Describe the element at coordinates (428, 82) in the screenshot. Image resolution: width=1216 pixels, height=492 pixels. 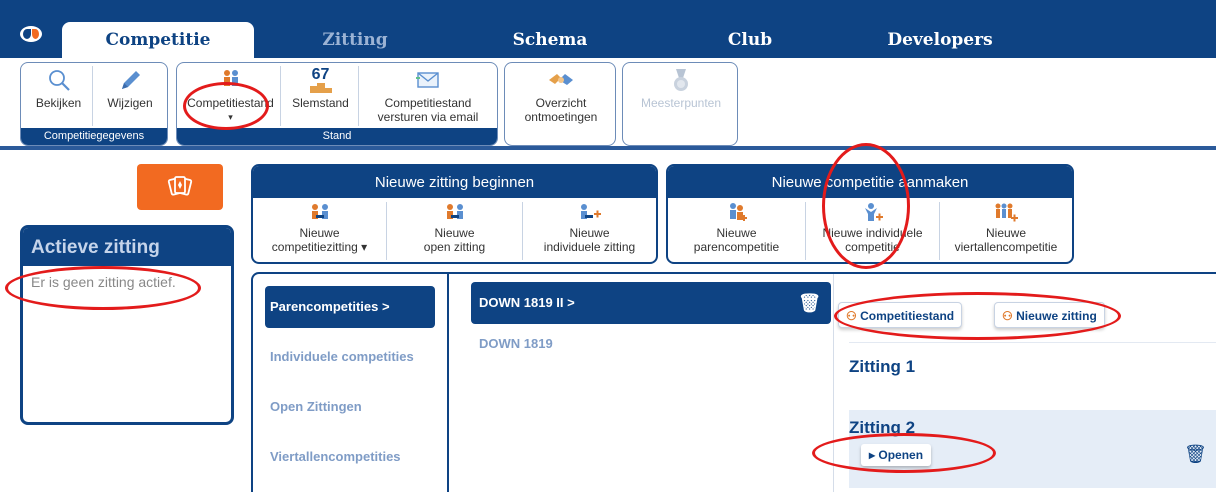
I see `envelope-icon` at that location.